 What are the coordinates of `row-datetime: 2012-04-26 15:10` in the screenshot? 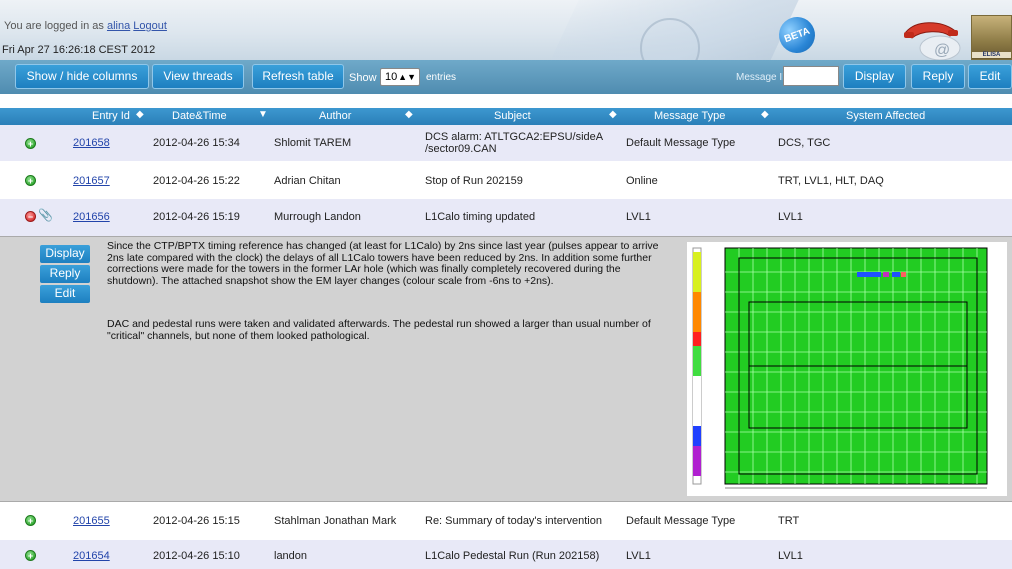 It's located at (196, 556).